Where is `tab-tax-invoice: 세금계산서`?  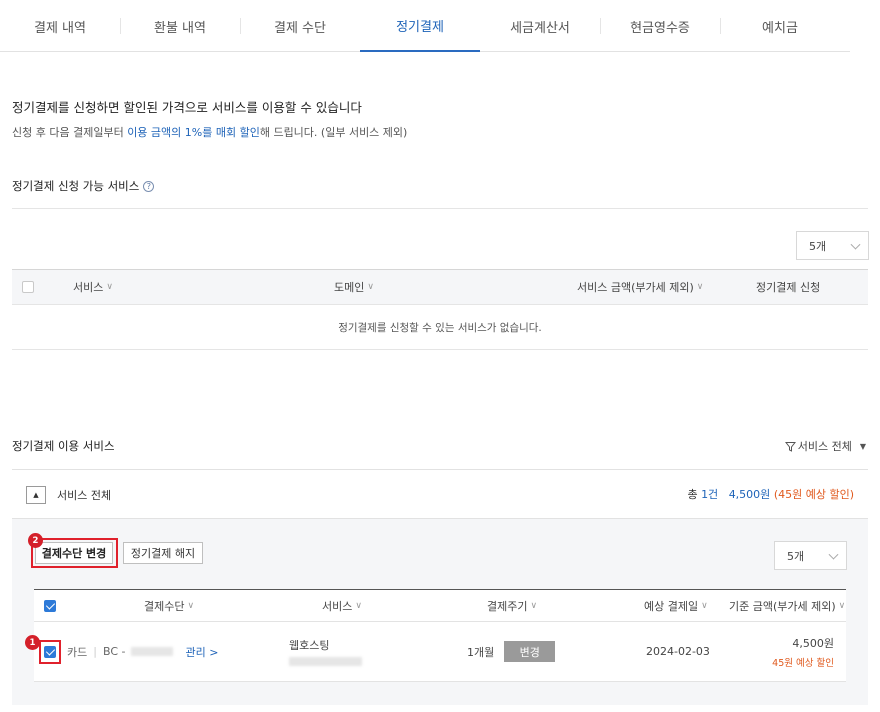
tab-tax-invoice: 세금계산서 is located at coordinates (540, 26).